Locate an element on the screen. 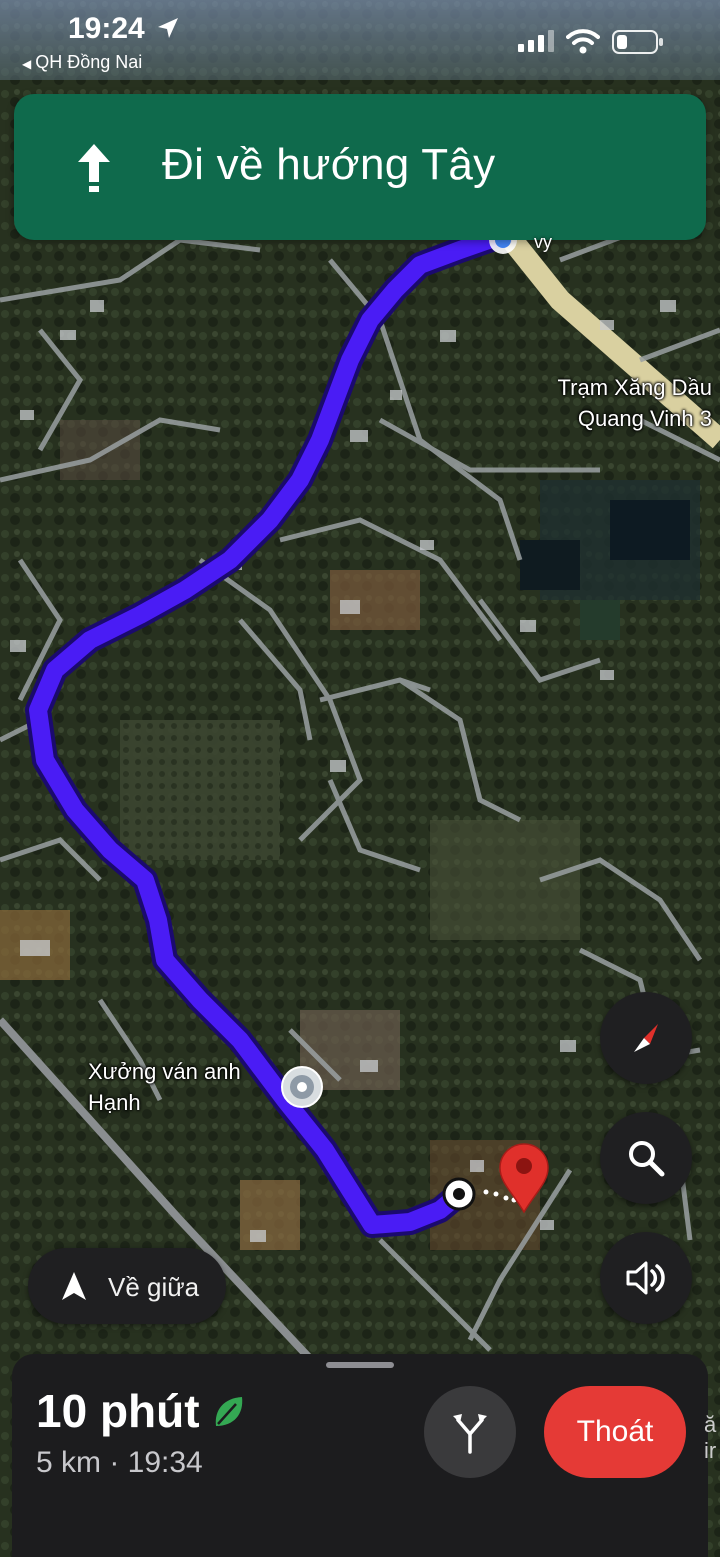 The height and width of the screenshot is (1557, 720). back-app-label: QH Đồng Nai is located at coordinates (89, 62).